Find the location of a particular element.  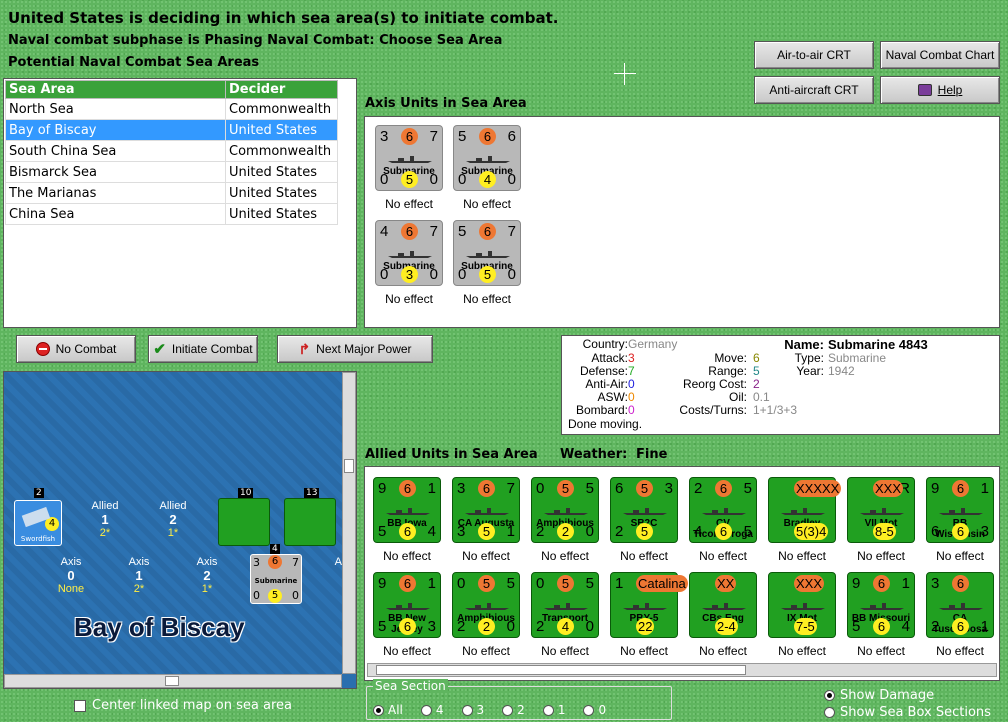

allied-horizontal-scrollbar is located at coordinates (682, 670).